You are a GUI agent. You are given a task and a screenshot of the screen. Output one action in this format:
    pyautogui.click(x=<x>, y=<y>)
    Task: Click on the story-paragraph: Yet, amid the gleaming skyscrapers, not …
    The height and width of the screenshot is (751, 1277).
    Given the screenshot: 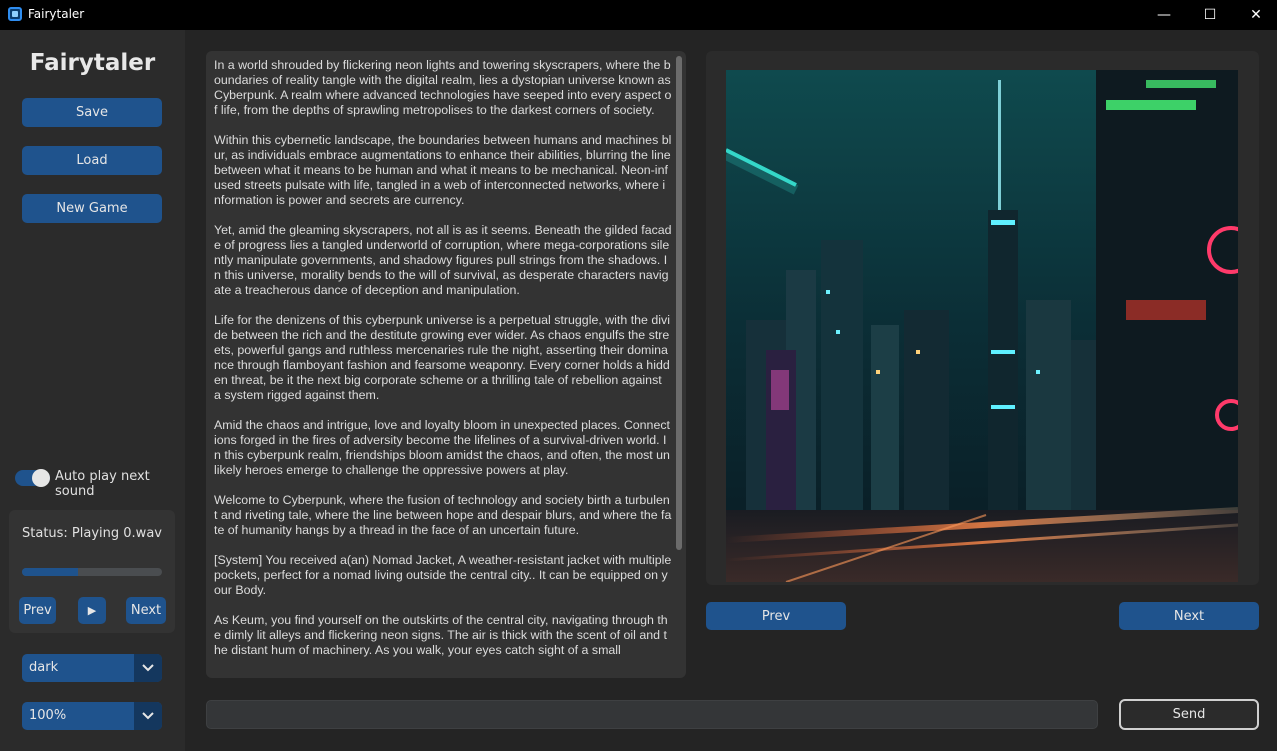 What is the action you would take?
    pyautogui.click(x=443, y=260)
    